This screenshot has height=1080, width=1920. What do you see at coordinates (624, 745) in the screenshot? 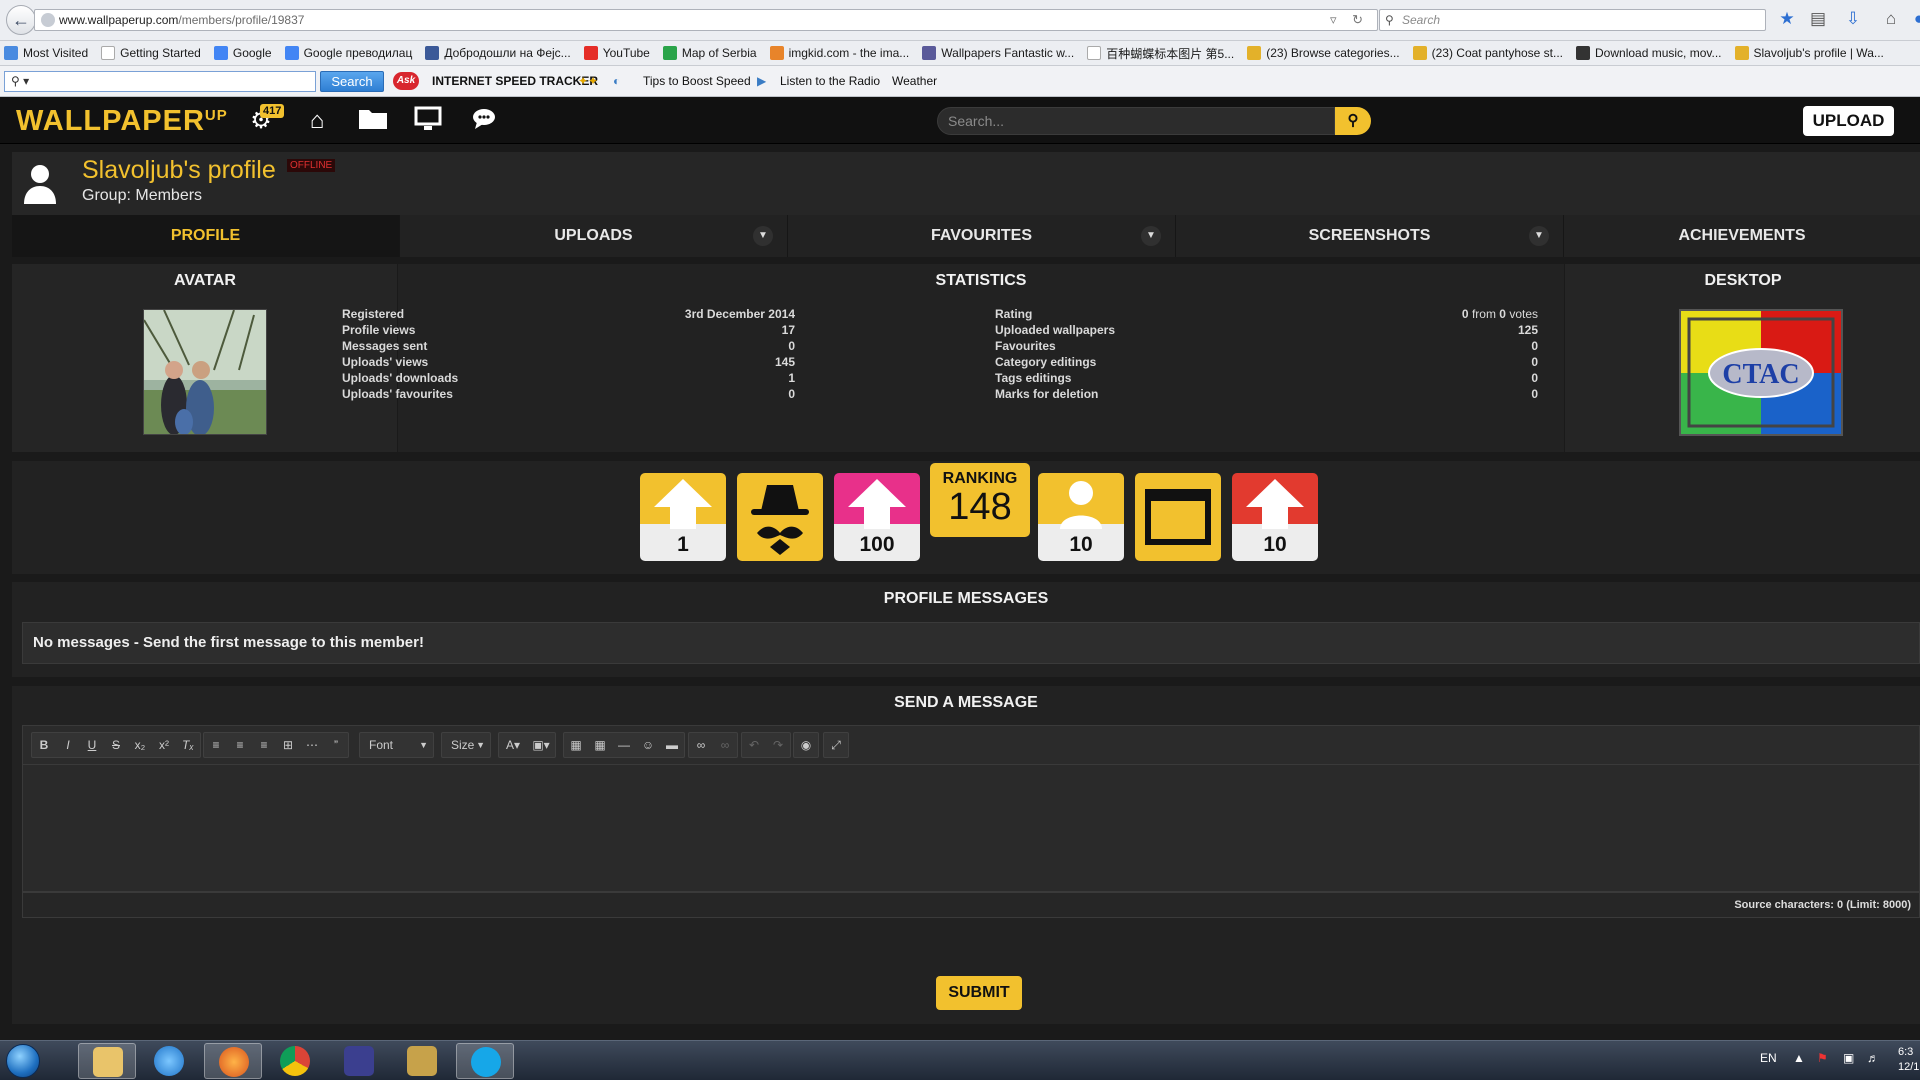
I see `horizontal-line-icon: —` at bounding box center [624, 745].